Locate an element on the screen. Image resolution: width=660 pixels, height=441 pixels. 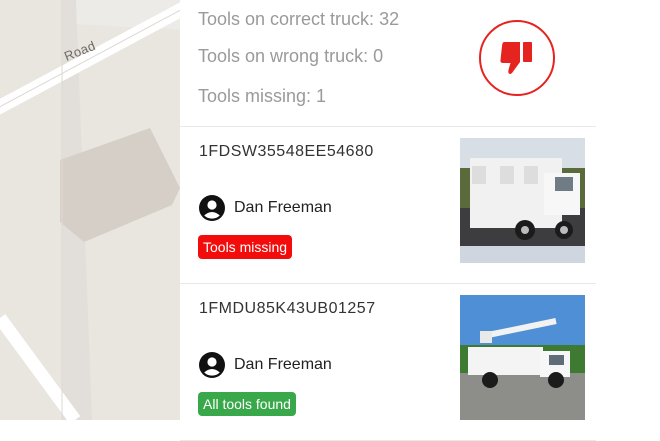
right-gutter is located at coordinates (628, 210).